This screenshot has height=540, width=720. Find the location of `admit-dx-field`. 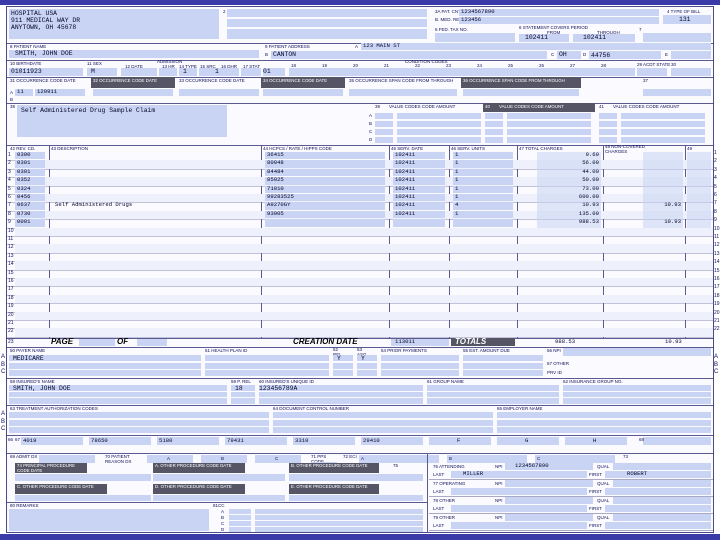

admit-dx-field is located at coordinates (67, 459).